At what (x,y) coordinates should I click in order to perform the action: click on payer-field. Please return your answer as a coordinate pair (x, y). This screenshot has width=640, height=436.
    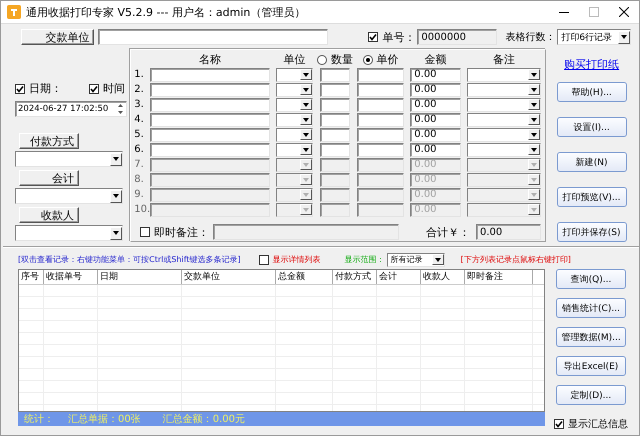
    Looking at the image, I should click on (213, 37).